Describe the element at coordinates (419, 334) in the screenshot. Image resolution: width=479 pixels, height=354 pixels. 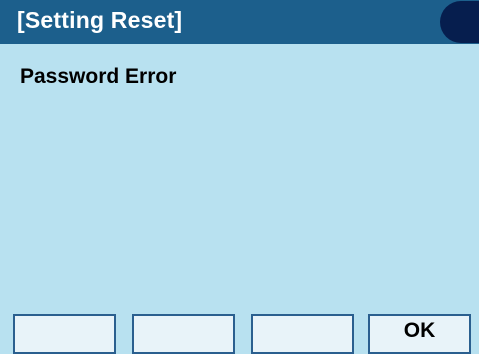
I see `ok-button: OK` at that location.